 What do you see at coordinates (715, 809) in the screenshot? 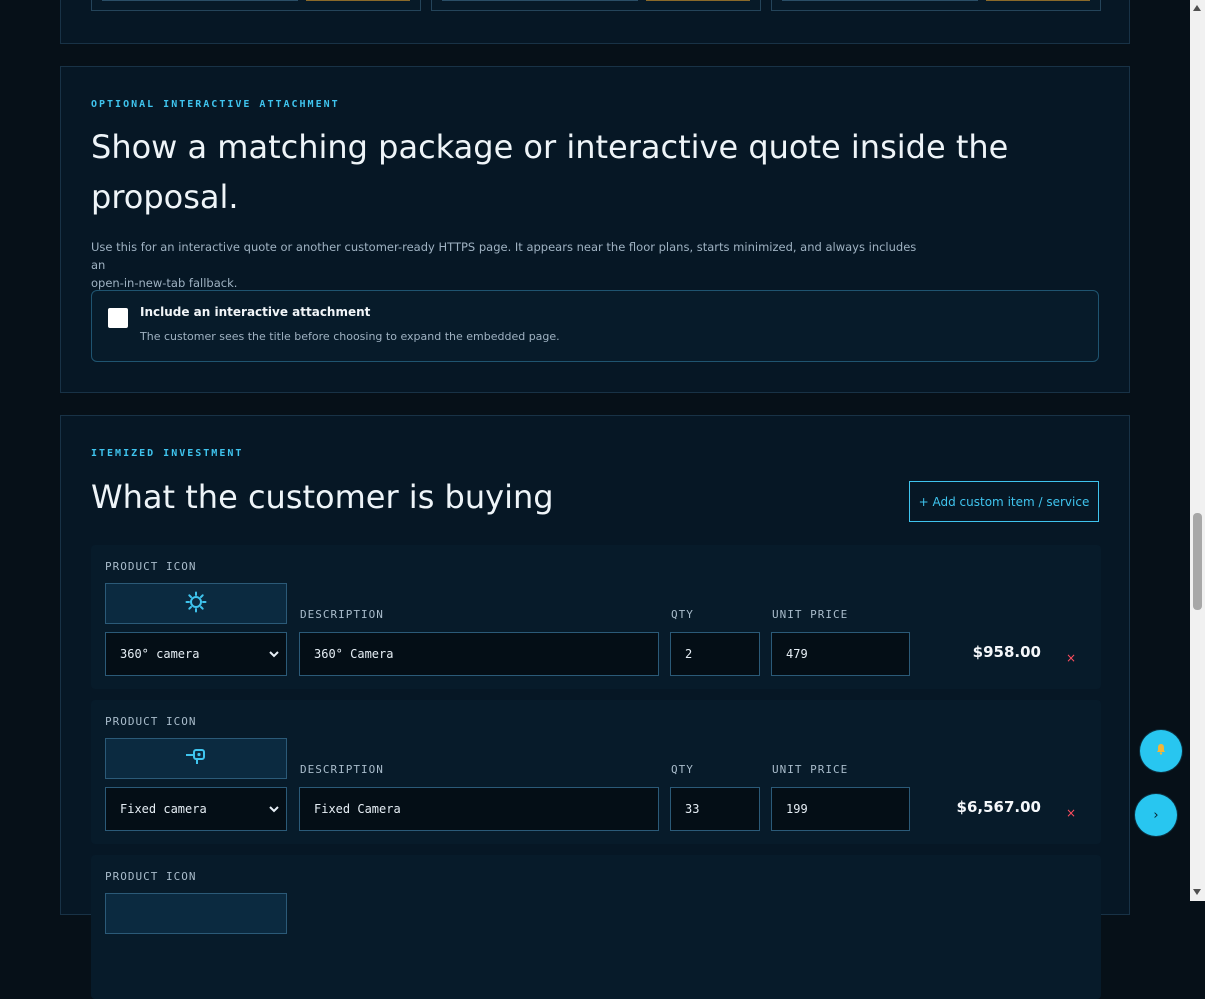
I see `qty-input: 33` at bounding box center [715, 809].